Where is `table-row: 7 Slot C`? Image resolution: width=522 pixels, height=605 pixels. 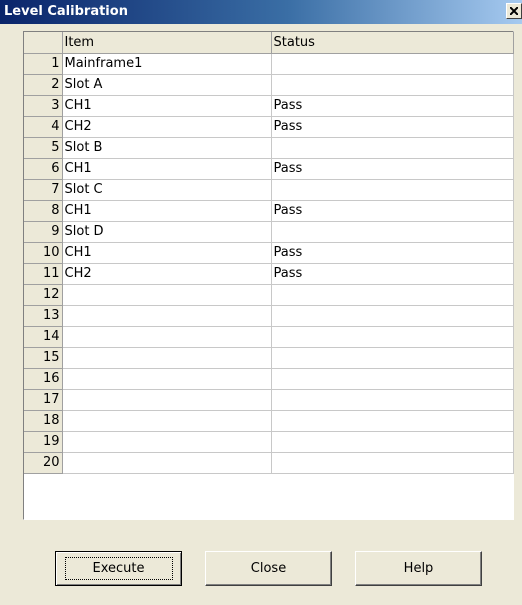 table-row: 7 Slot C is located at coordinates (269, 190).